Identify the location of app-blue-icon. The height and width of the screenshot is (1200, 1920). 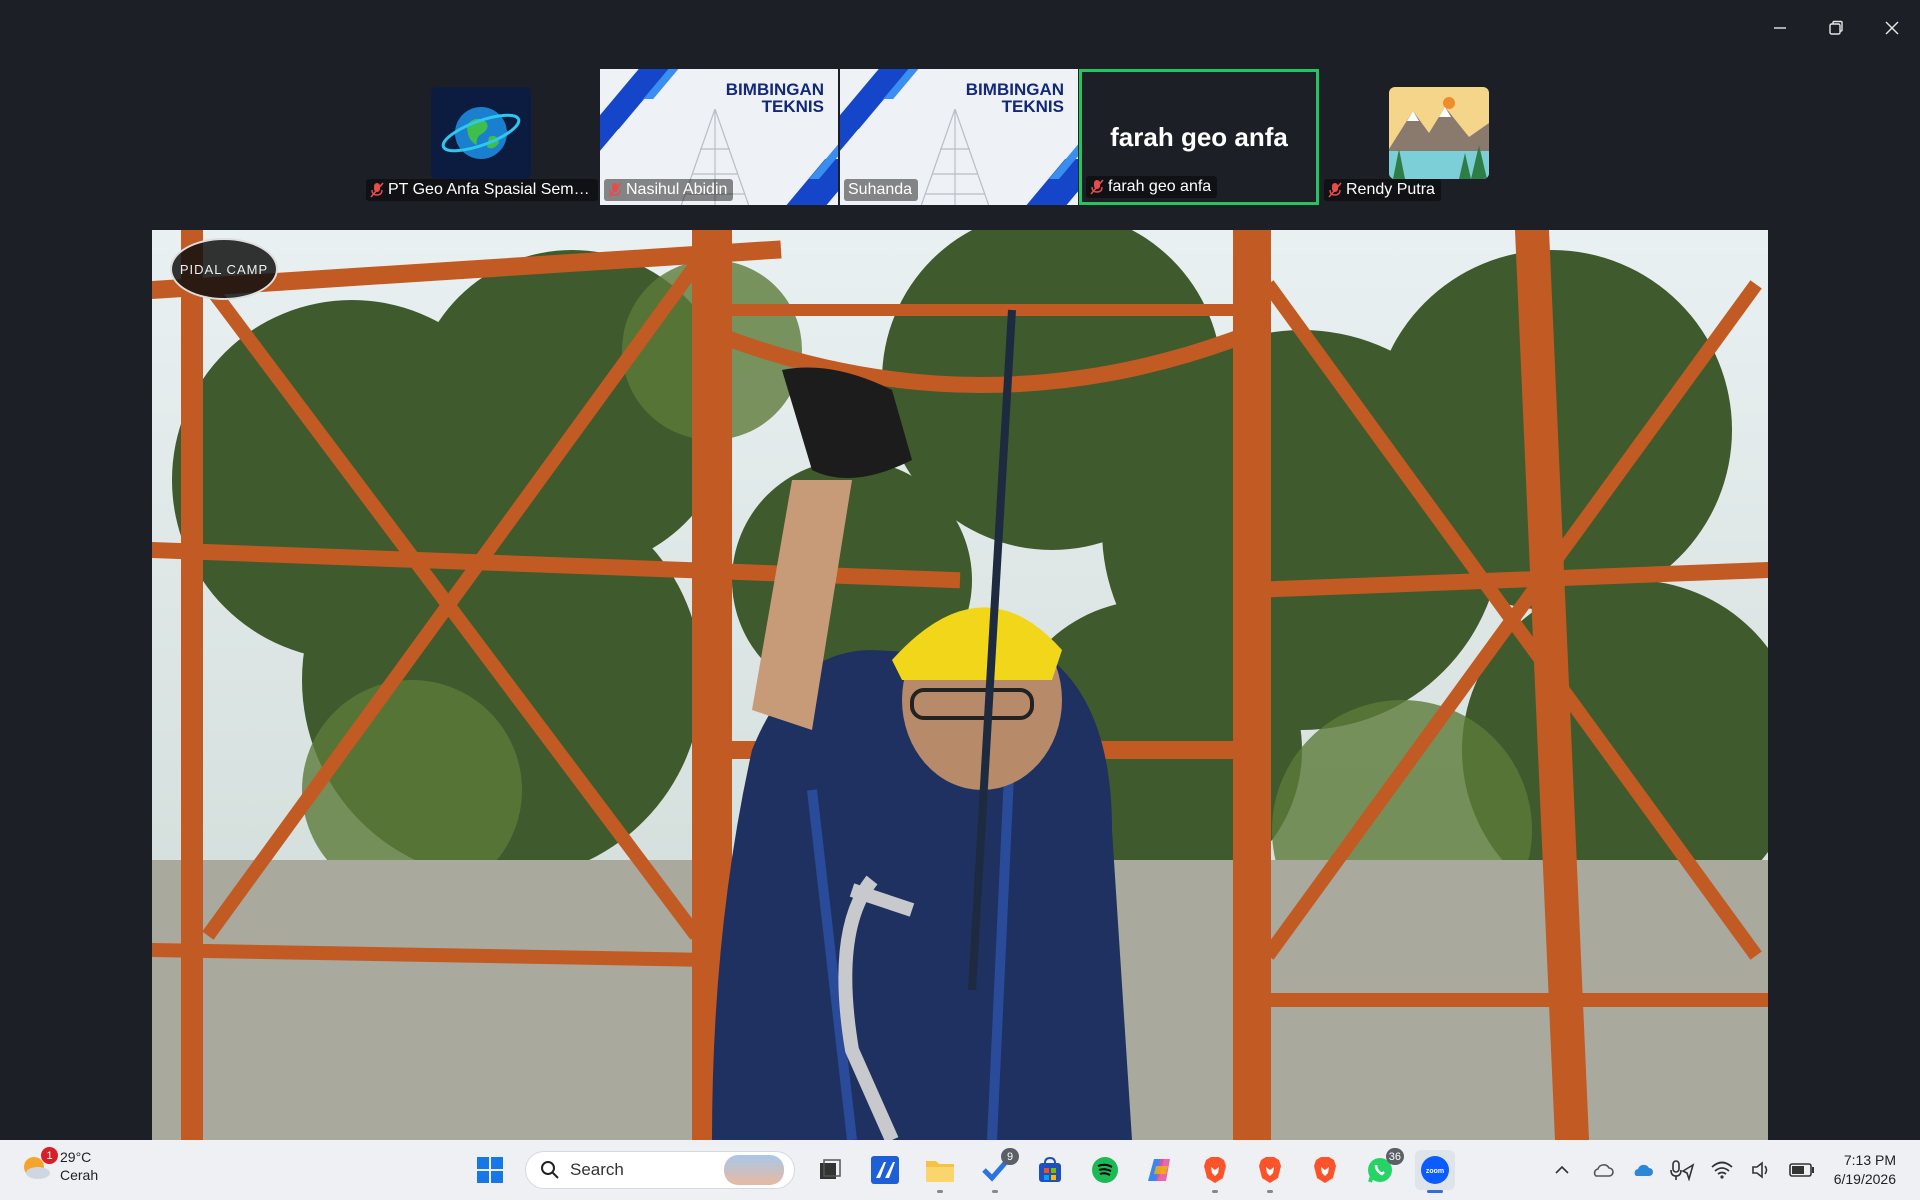
(885, 1170).